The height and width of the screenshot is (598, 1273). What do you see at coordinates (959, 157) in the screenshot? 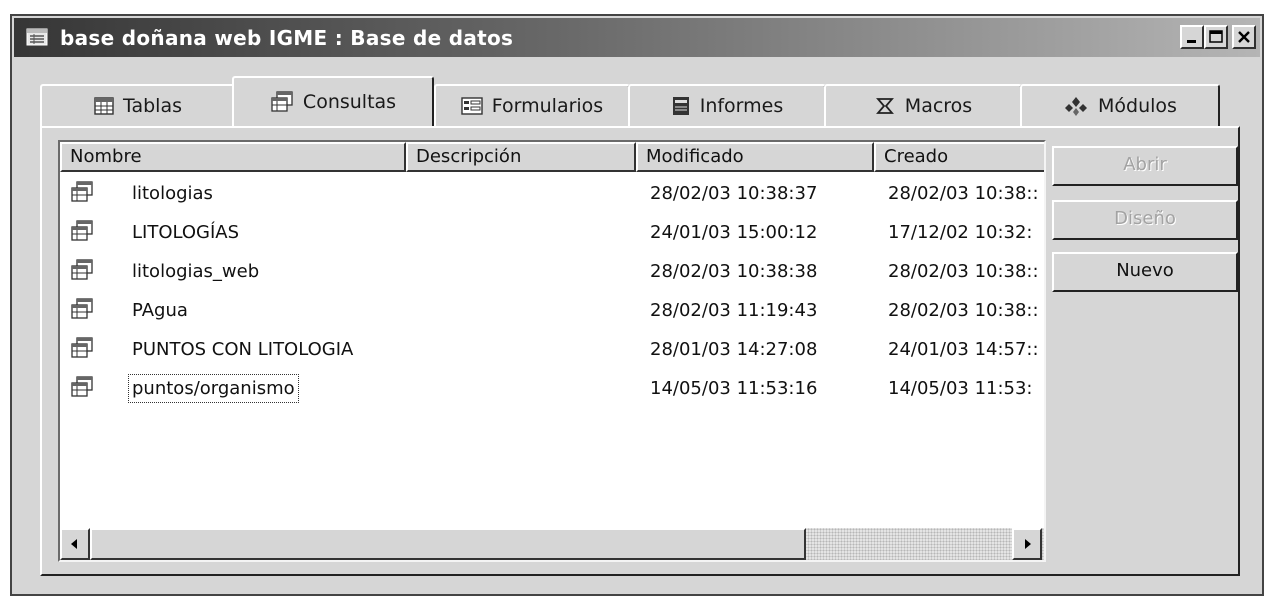
I see `column-header-creado: Creado` at bounding box center [959, 157].